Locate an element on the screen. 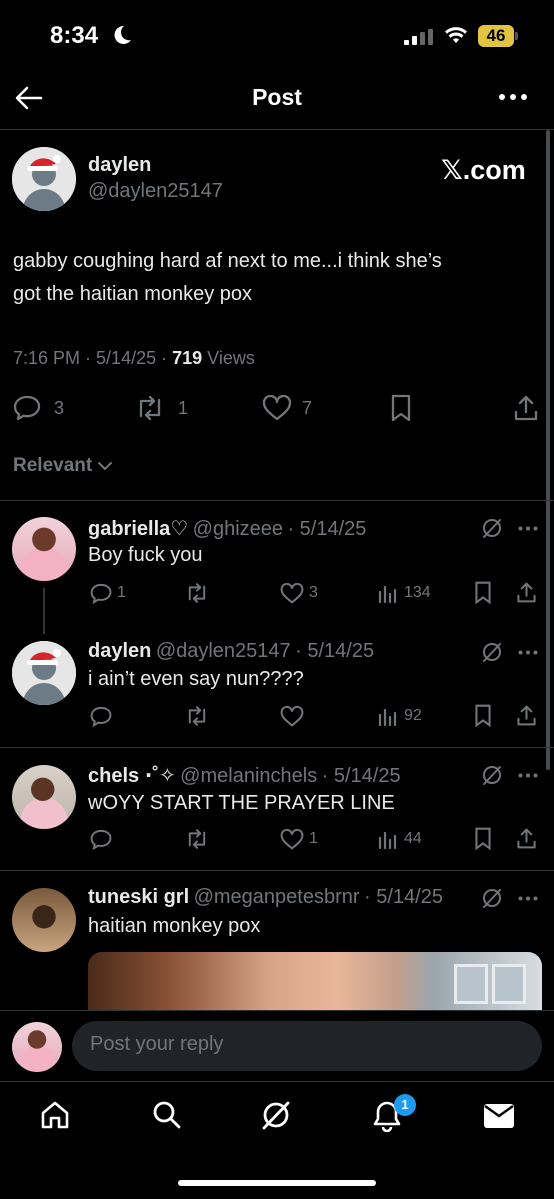 The width and height of the screenshot is (554, 1199). reply-text: Boy fuck you is located at coordinates (145, 555).